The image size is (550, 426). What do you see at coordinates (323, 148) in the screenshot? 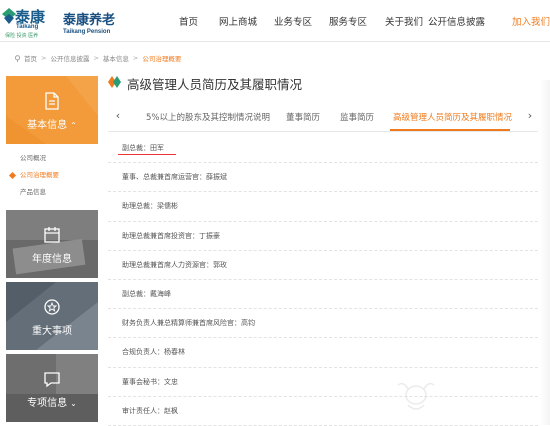
I see `list-item: 副总裁：田军` at bounding box center [323, 148].